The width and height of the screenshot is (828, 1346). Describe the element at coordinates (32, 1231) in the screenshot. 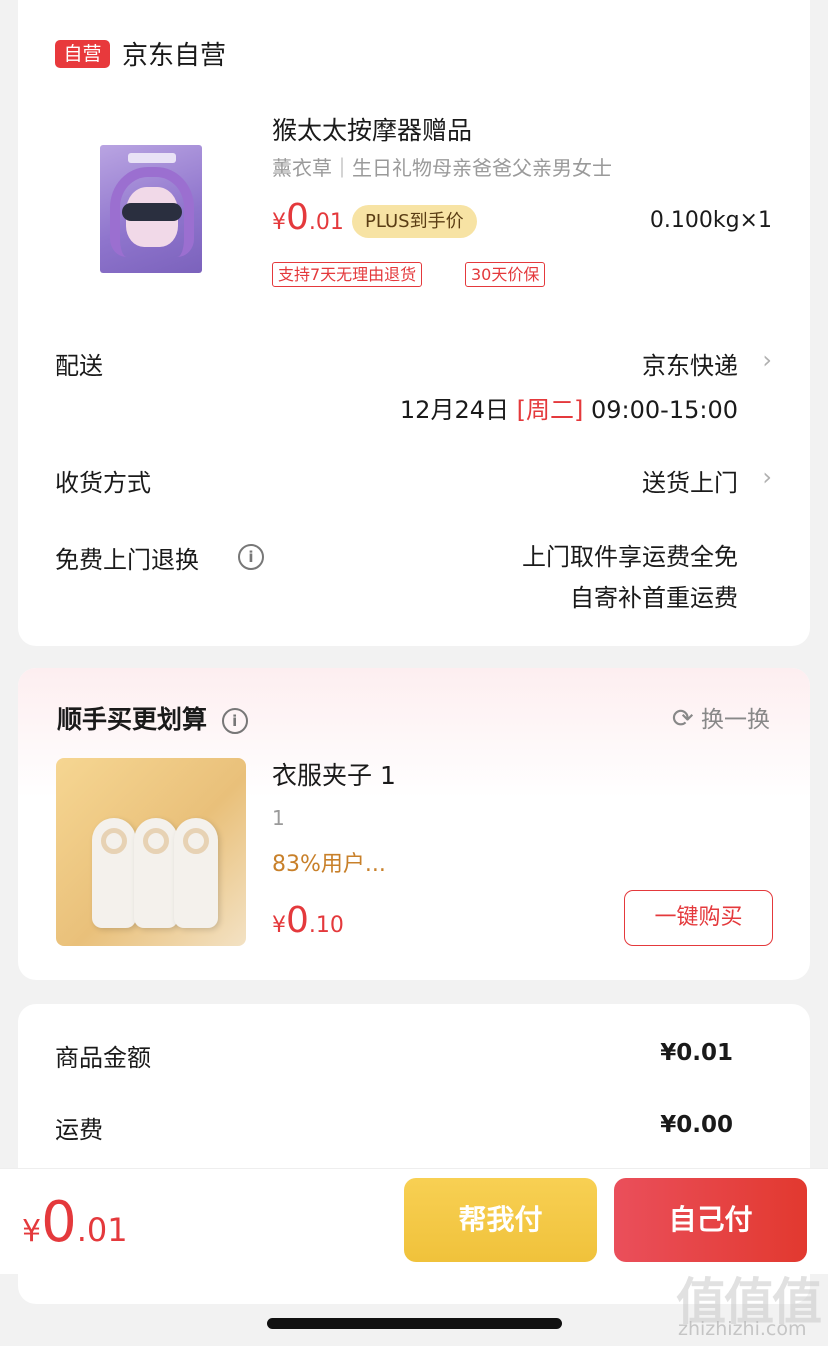

I see `total-symbol: ¥` at that location.